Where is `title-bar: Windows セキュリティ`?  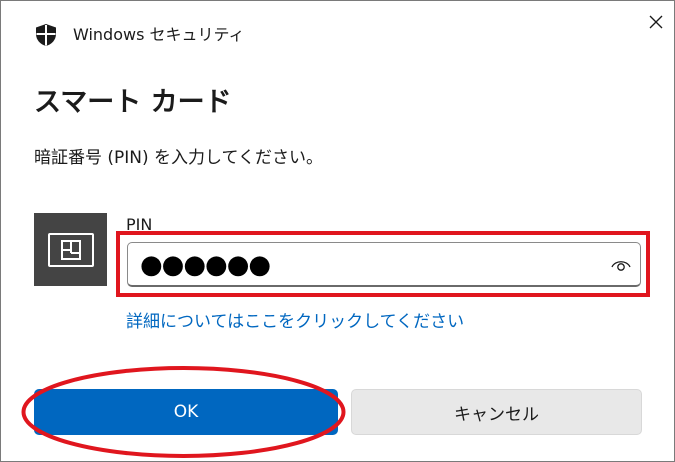
title-bar: Windows セキュリティ is located at coordinates (337, 34).